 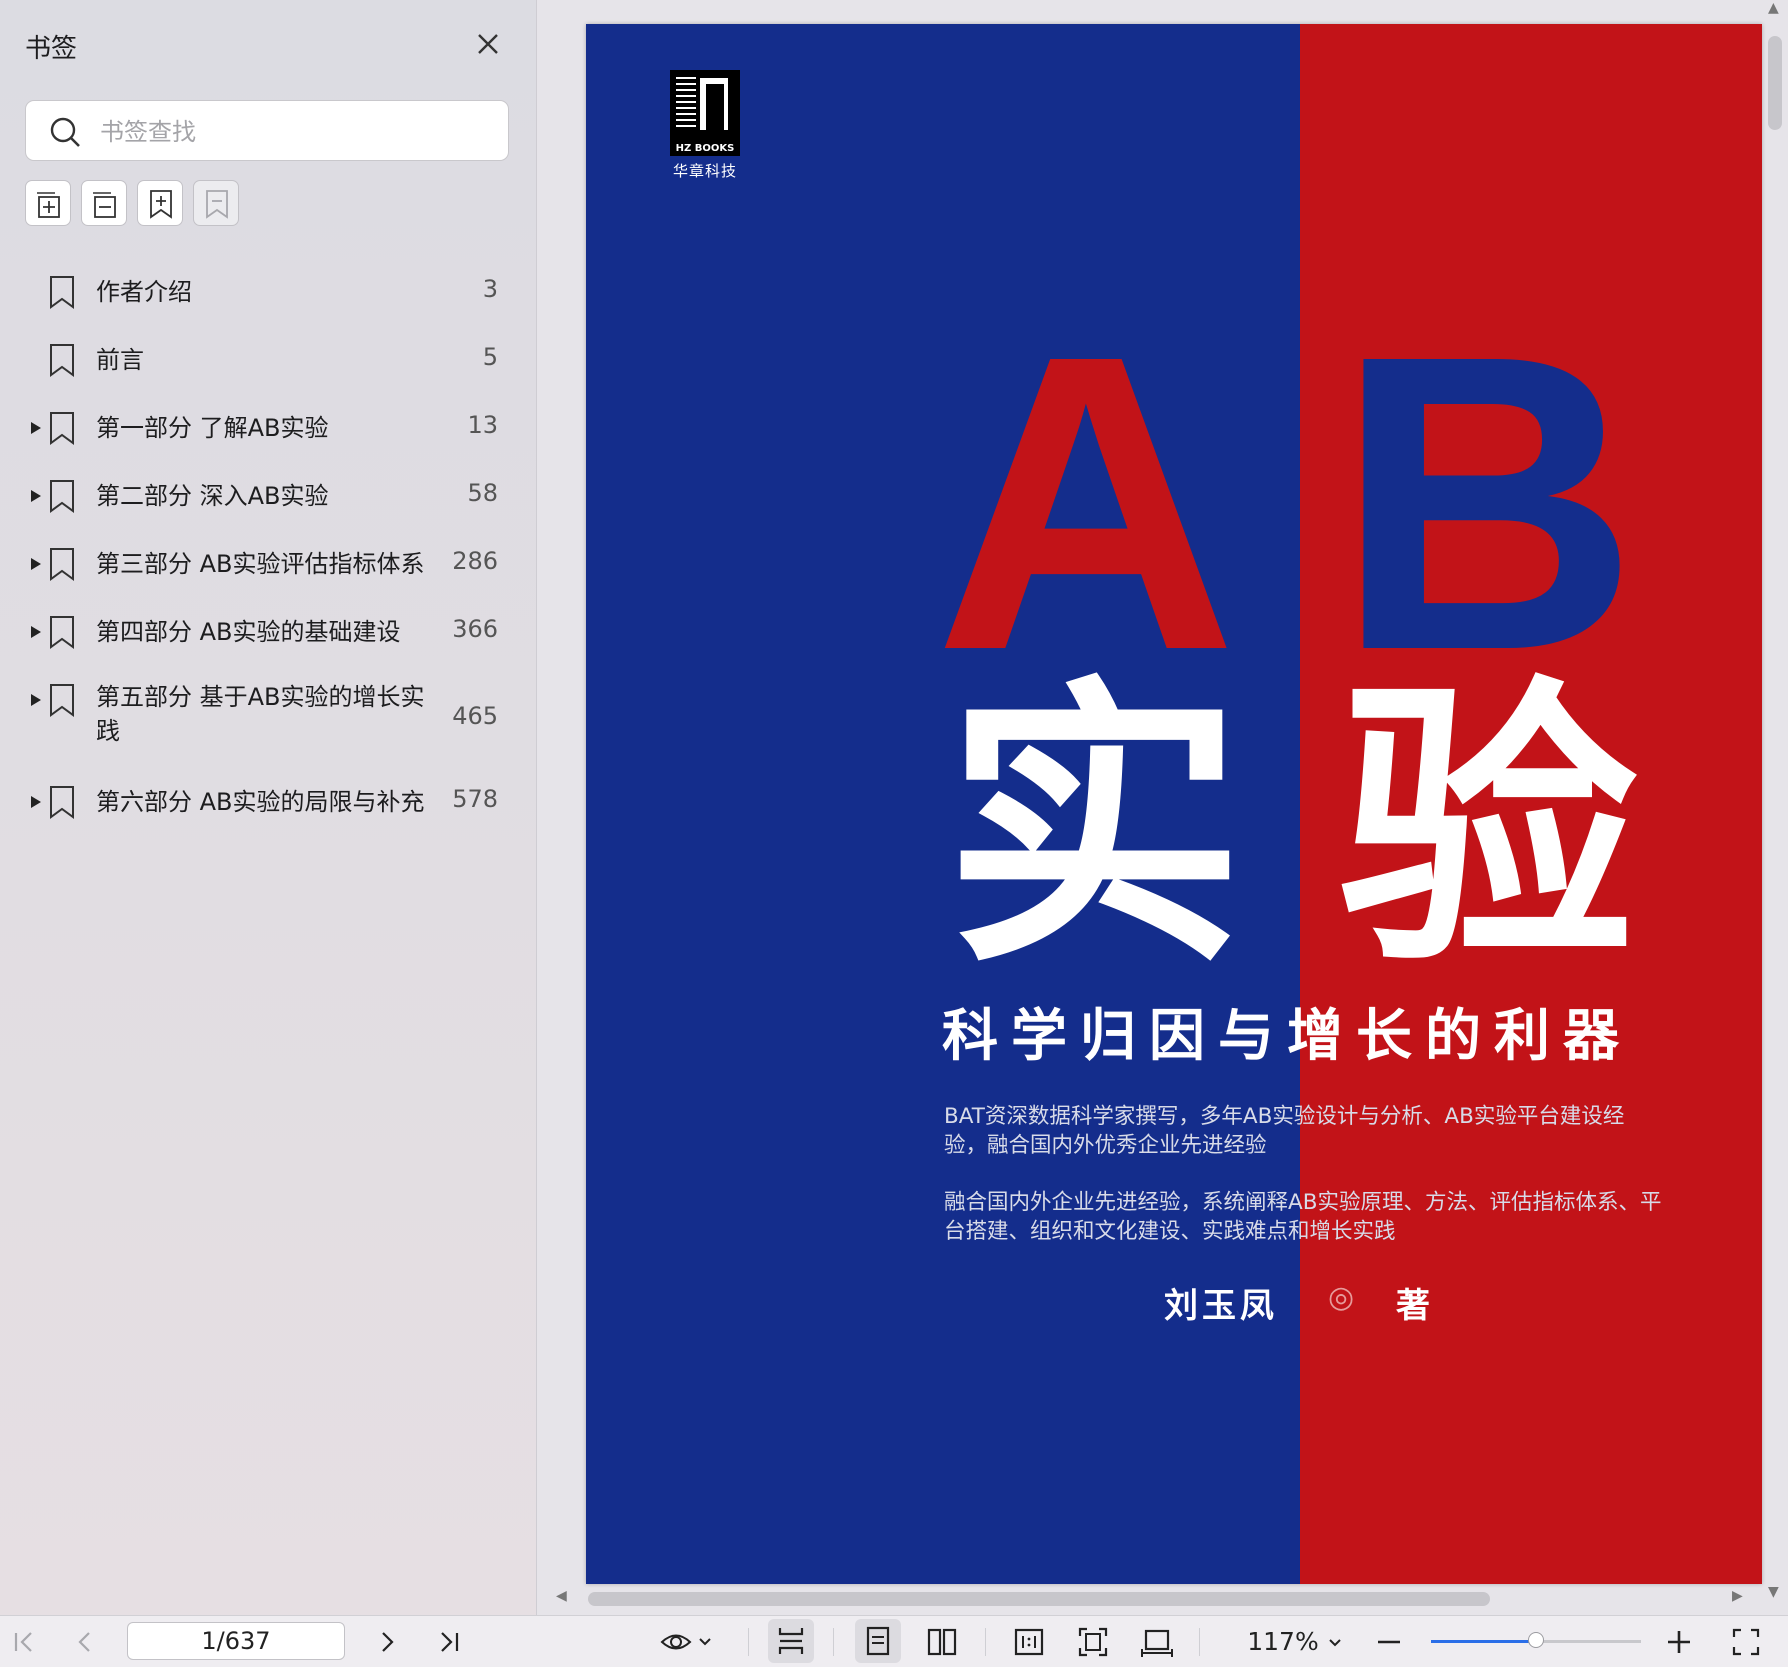 I want to click on expand-all-button, so click(x=48, y=203).